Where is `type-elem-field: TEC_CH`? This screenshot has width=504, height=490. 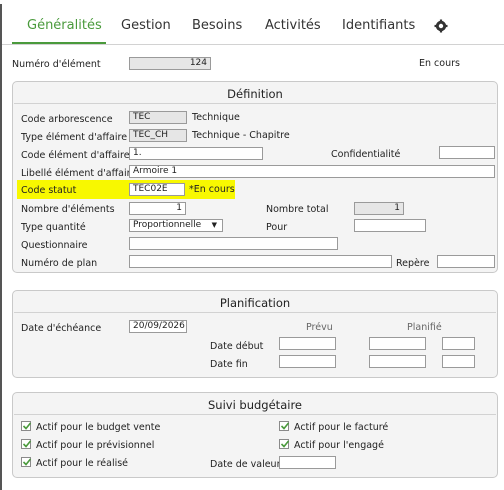 type-elem-field: TEC_CH is located at coordinates (158, 135).